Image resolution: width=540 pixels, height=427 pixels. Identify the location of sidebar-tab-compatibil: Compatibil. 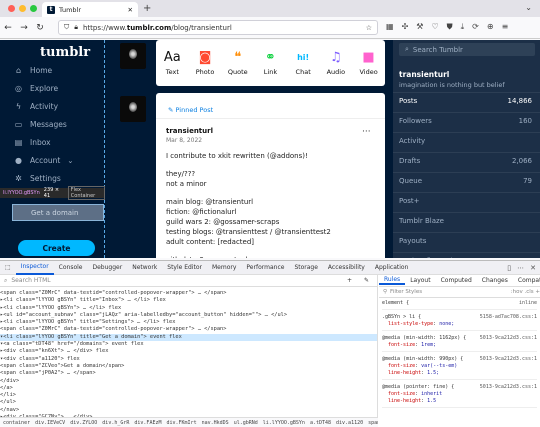
(526, 280).